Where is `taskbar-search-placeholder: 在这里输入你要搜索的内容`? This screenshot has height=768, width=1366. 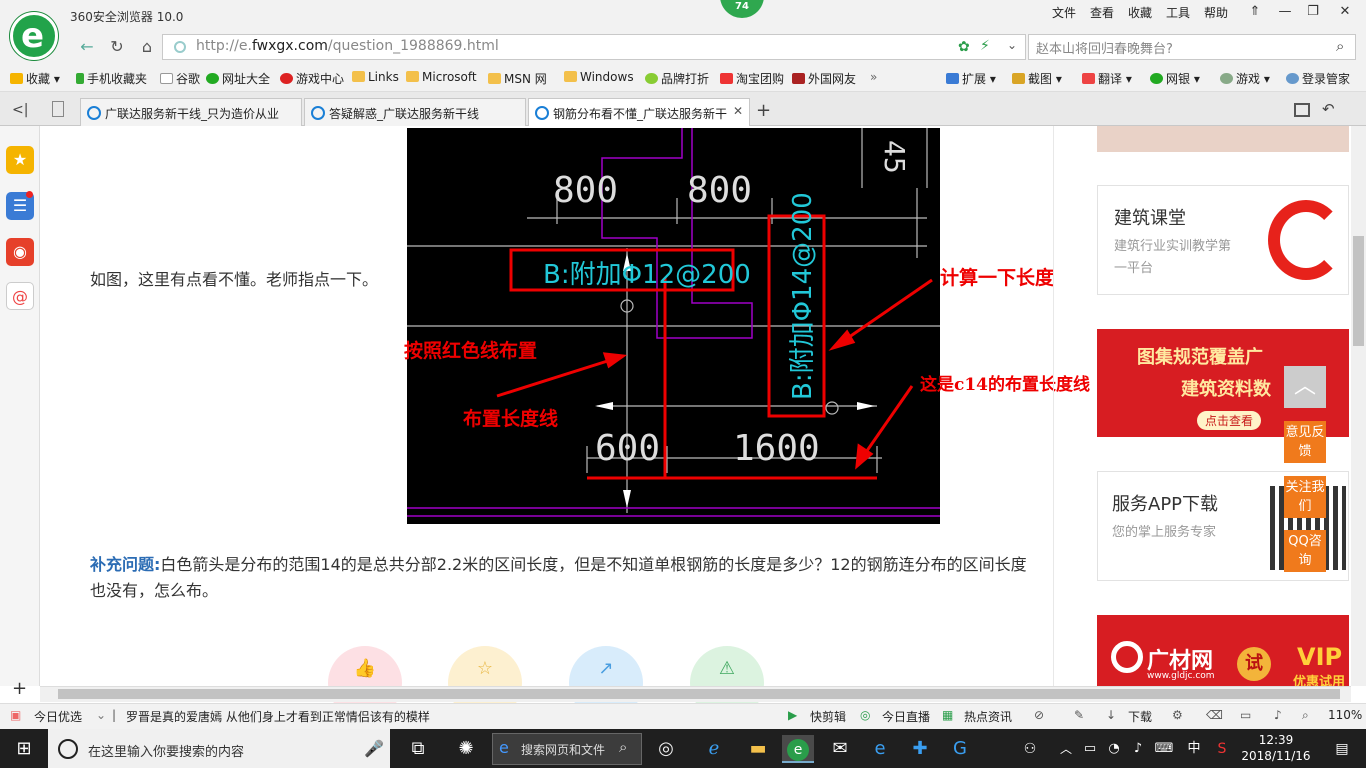 taskbar-search-placeholder: 在这里输入你要搜索的内容 is located at coordinates (166, 750).